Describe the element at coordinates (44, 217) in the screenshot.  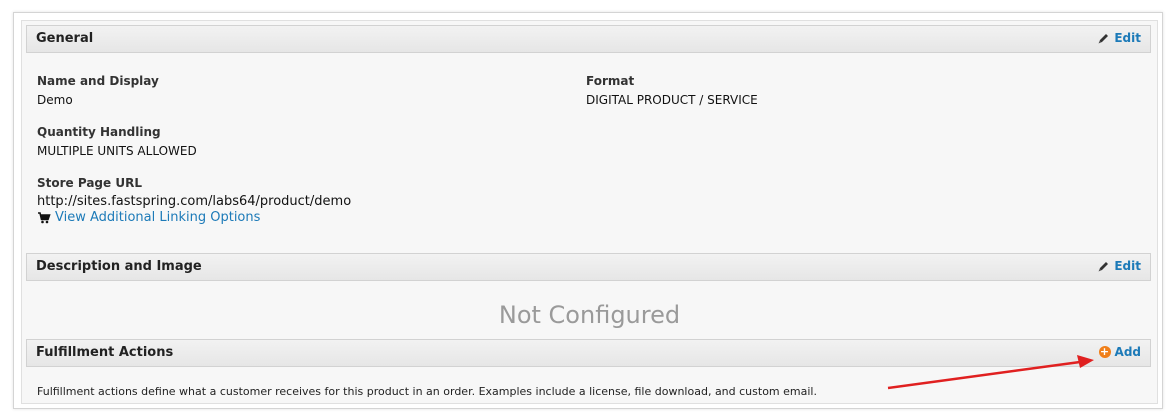
I see `shopping-cart-icon` at that location.